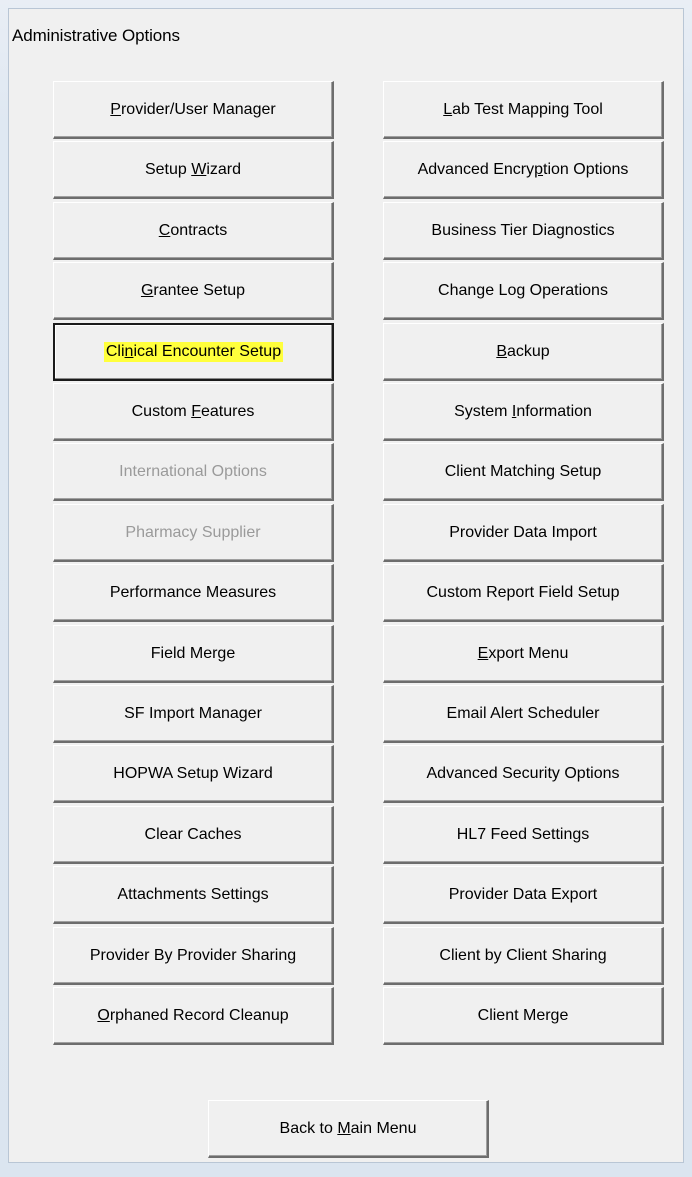 Image resolution: width=692 pixels, height=1177 pixels. I want to click on provider-by-provider-sharing-label: Provider By Provider Sharing, so click(193, 955).